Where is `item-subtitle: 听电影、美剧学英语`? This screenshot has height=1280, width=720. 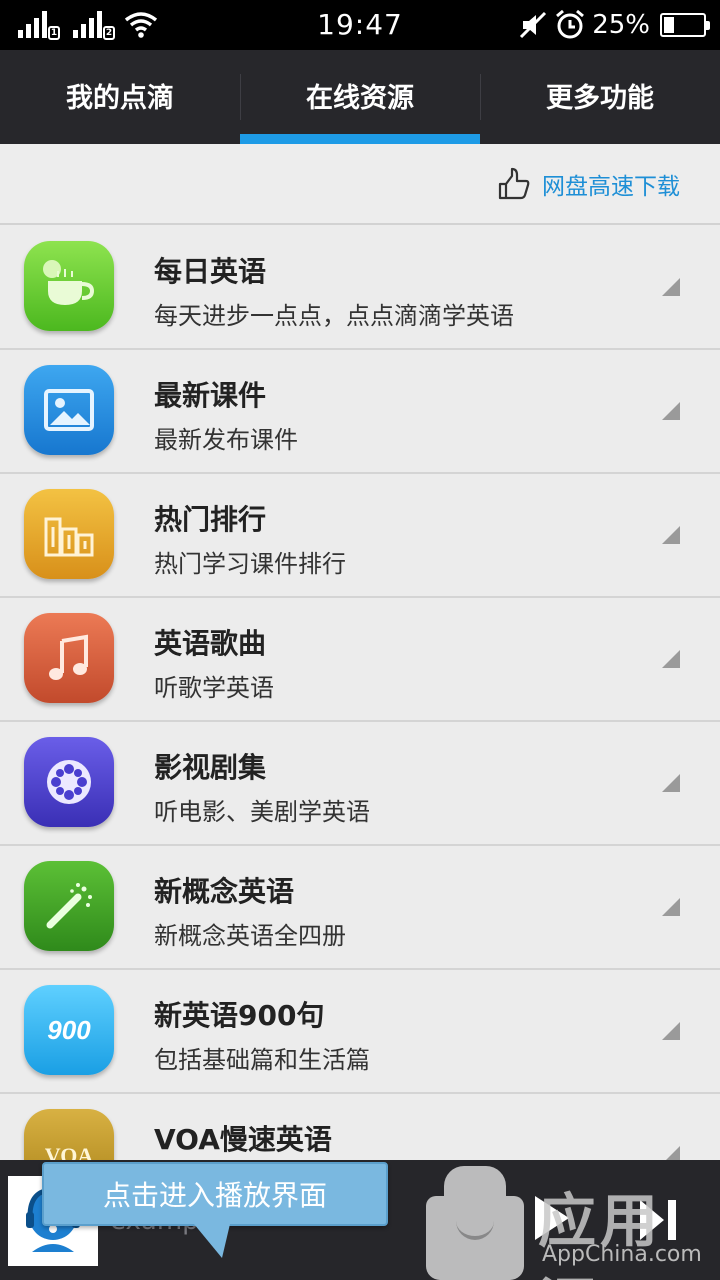 item-subtitle: 听电影、美剧学英语 is located at coordinates (262, 812).